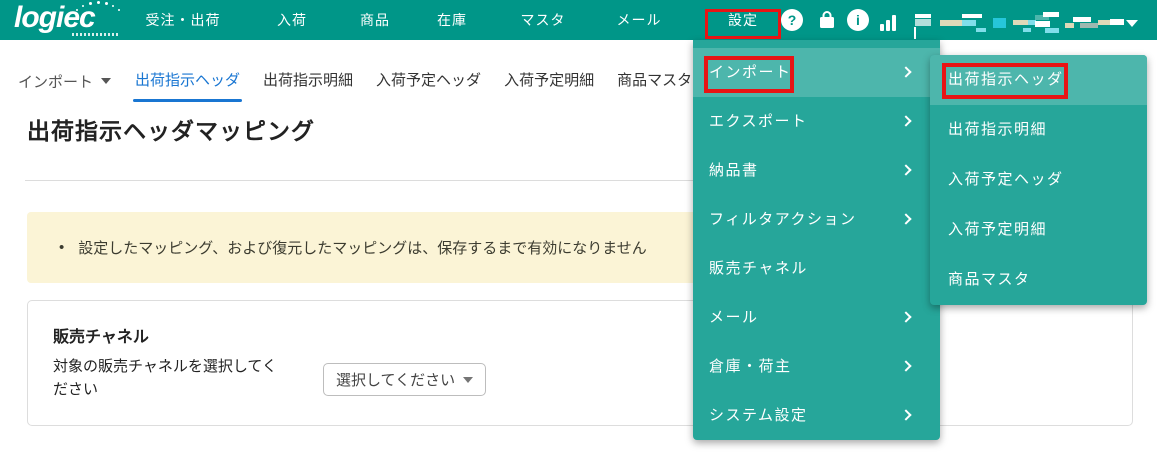  Describe the element at coordinates (549, 81) in the screenshot. I see `tab-arrival-detail: 入荷予定明細` at that location.